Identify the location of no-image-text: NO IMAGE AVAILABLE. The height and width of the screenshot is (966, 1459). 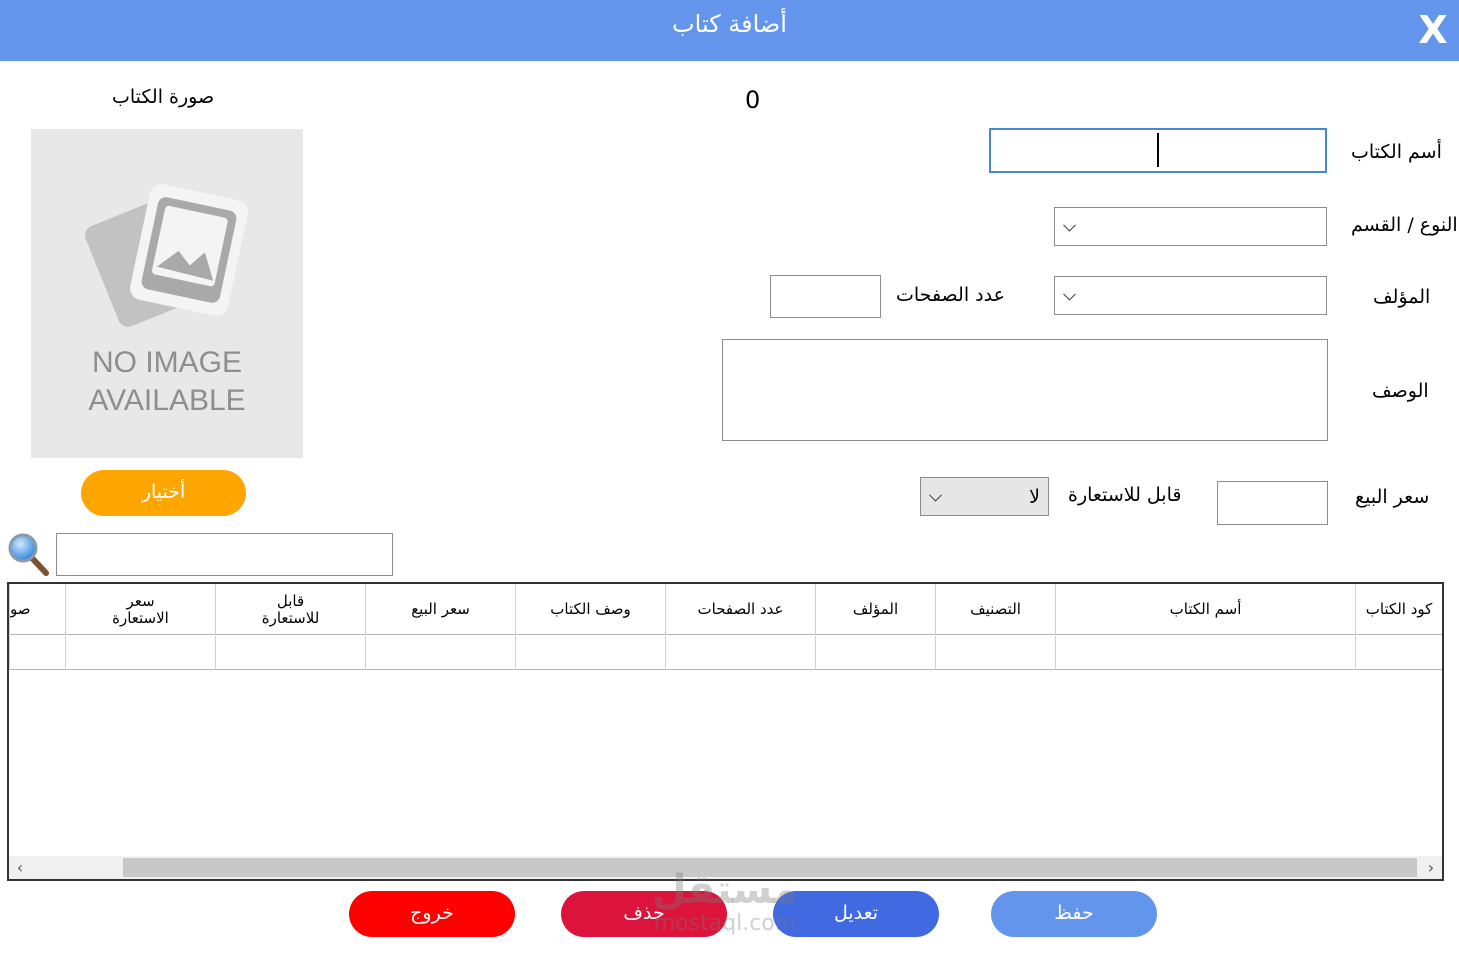
(167, 382).